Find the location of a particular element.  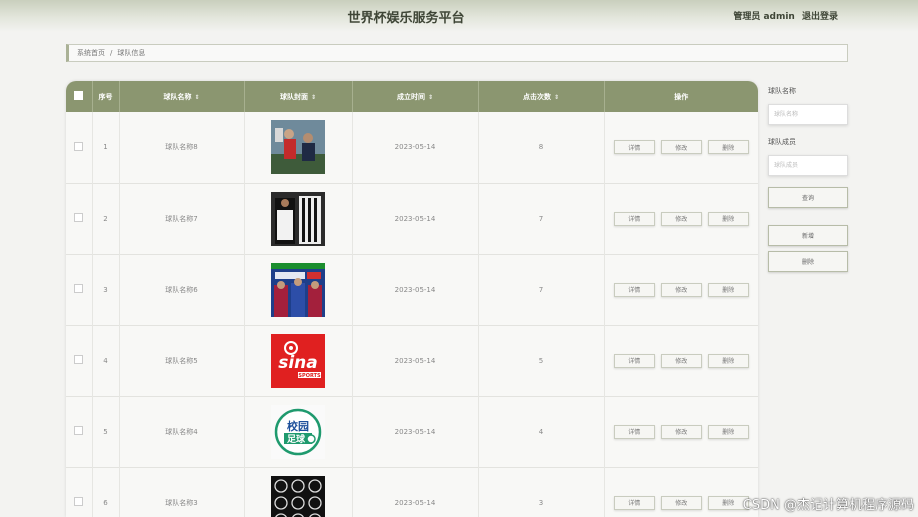

search-panel: 球队名称 球队成员 查询 新增 删除 is located at coordinates (808, 179).